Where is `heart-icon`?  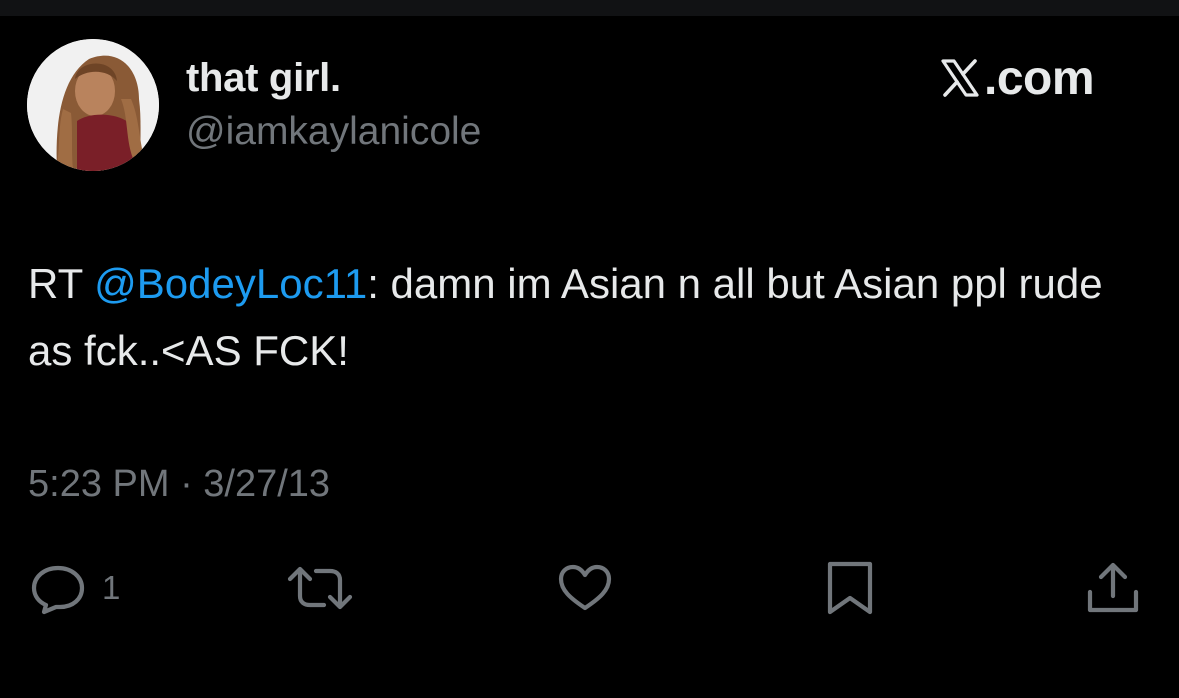
heart-icon is located at coordinates (585, 587).